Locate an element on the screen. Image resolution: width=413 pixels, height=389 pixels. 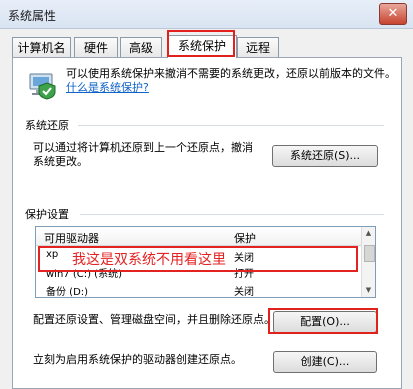
computer-shield-icon is located at coordinates (42, 86).